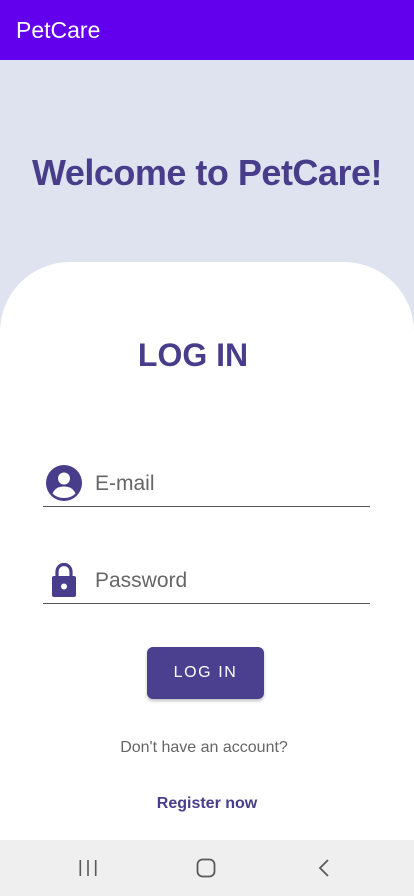  I want to click on app-bar: PetCare, so click(207, 30).